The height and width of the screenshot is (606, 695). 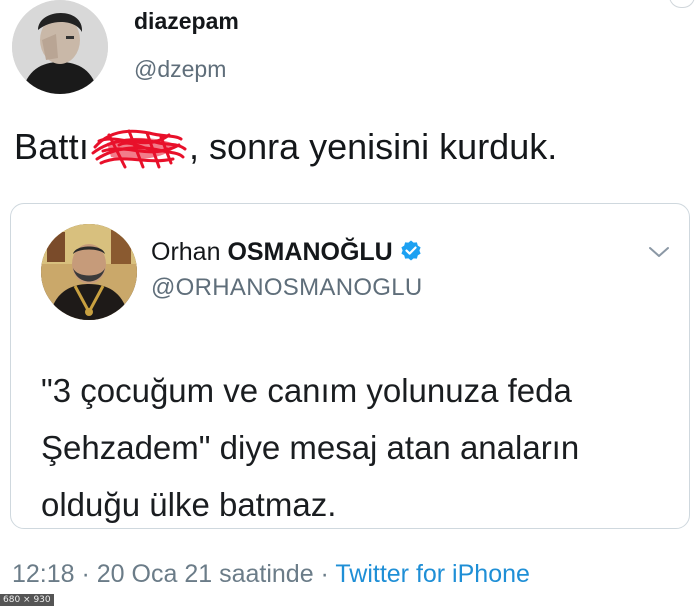 I want to click on corner-chevron-icon, so click(x=682, y=4).